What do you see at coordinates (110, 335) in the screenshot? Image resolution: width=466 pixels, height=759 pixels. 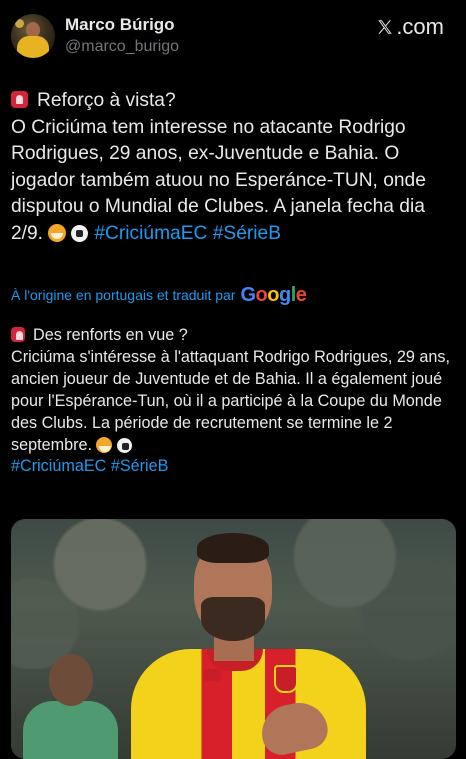 I see `translated-heading: Des renforts en vue ?` at bounding box center [110, 335].